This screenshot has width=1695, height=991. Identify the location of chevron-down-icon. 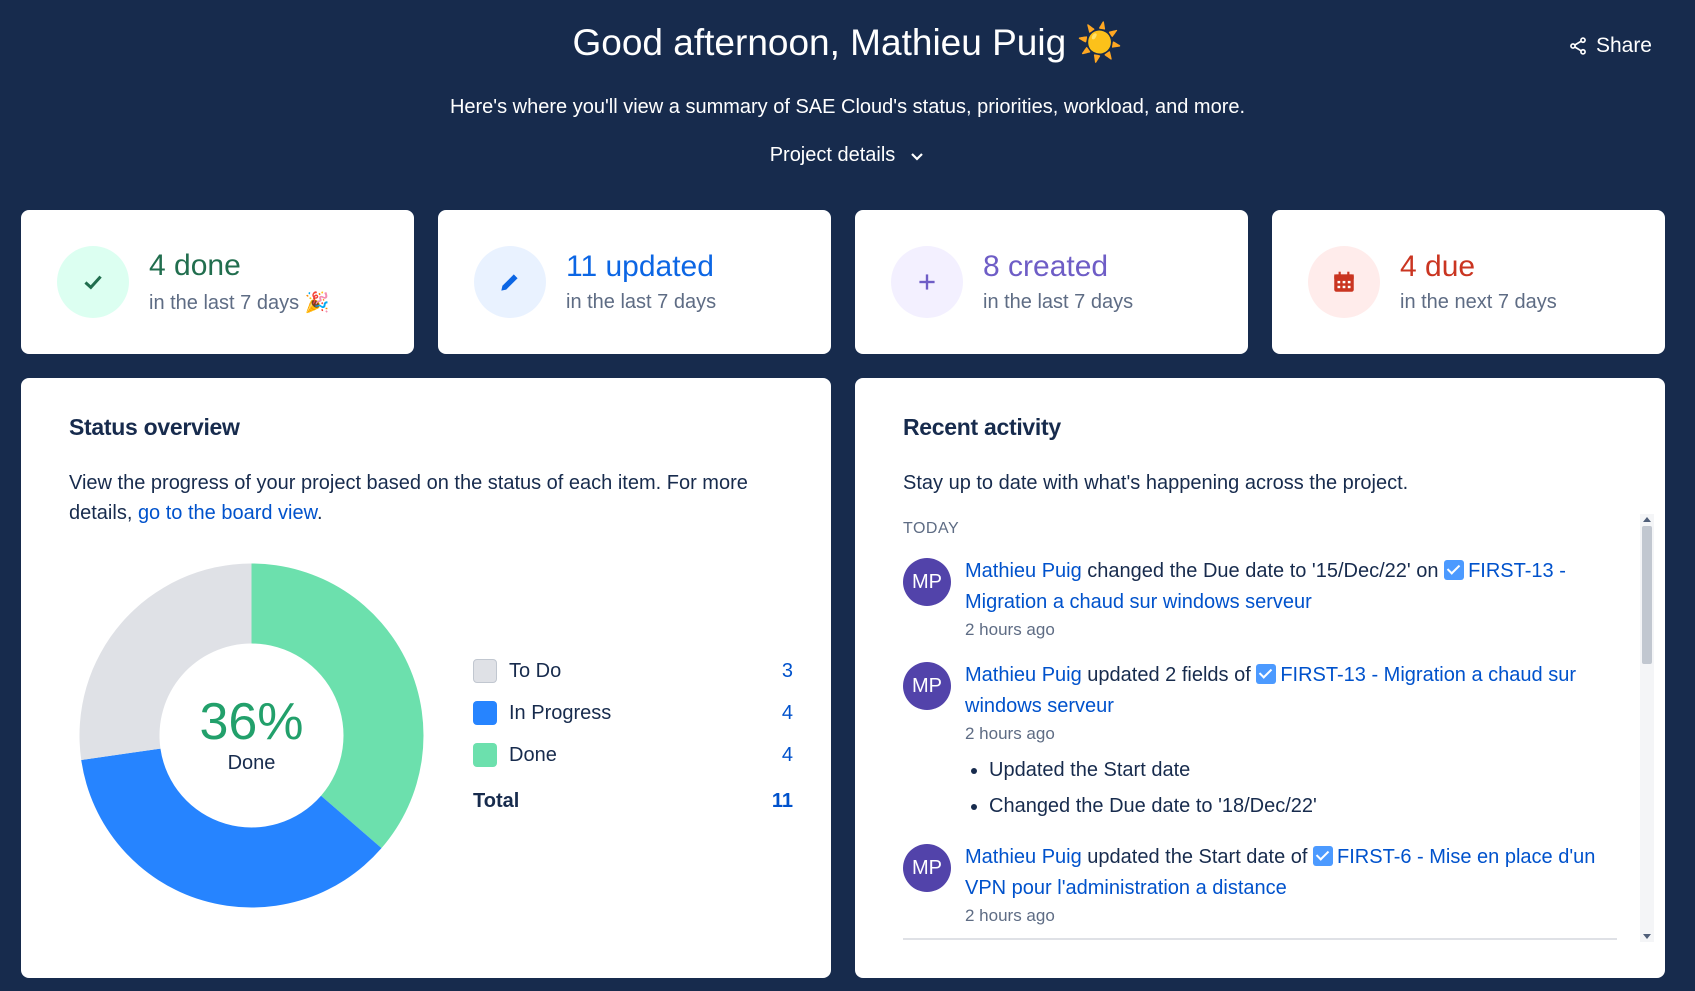
(917, 156).